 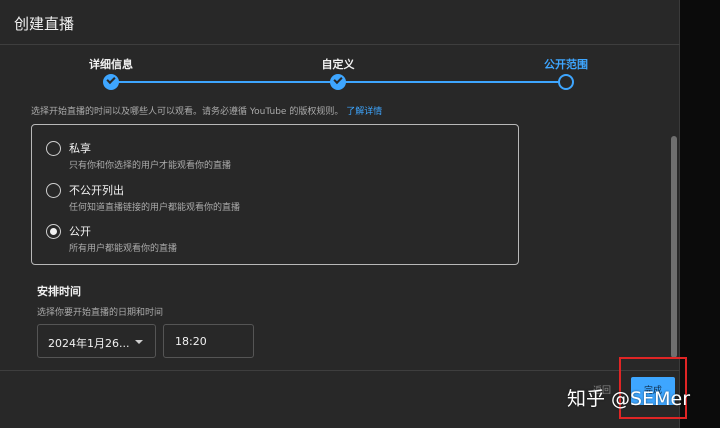 I want to click on watermark: 知乎 @SEMer, so click(x=628, y=399).